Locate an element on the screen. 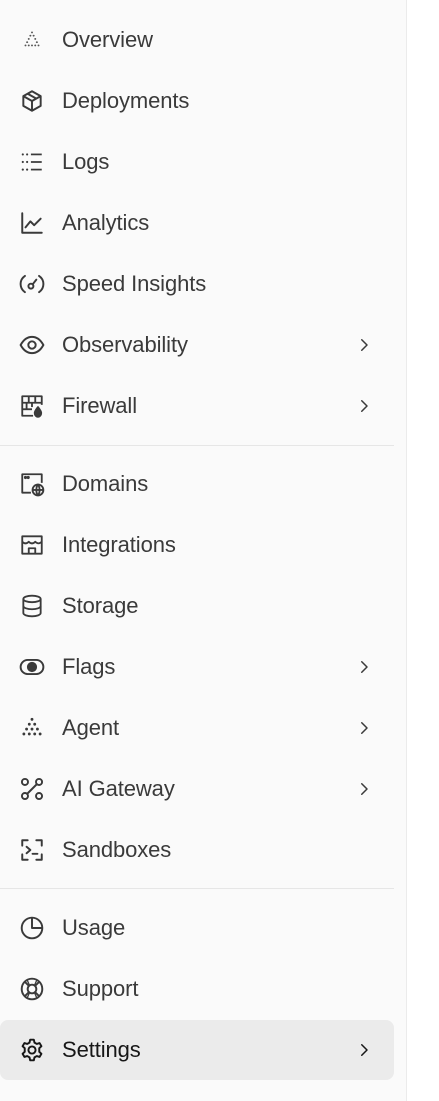 The width and height of the screenshot is (439, 1101). nav-item-observability: Observability is located at coordinates (197, 345).